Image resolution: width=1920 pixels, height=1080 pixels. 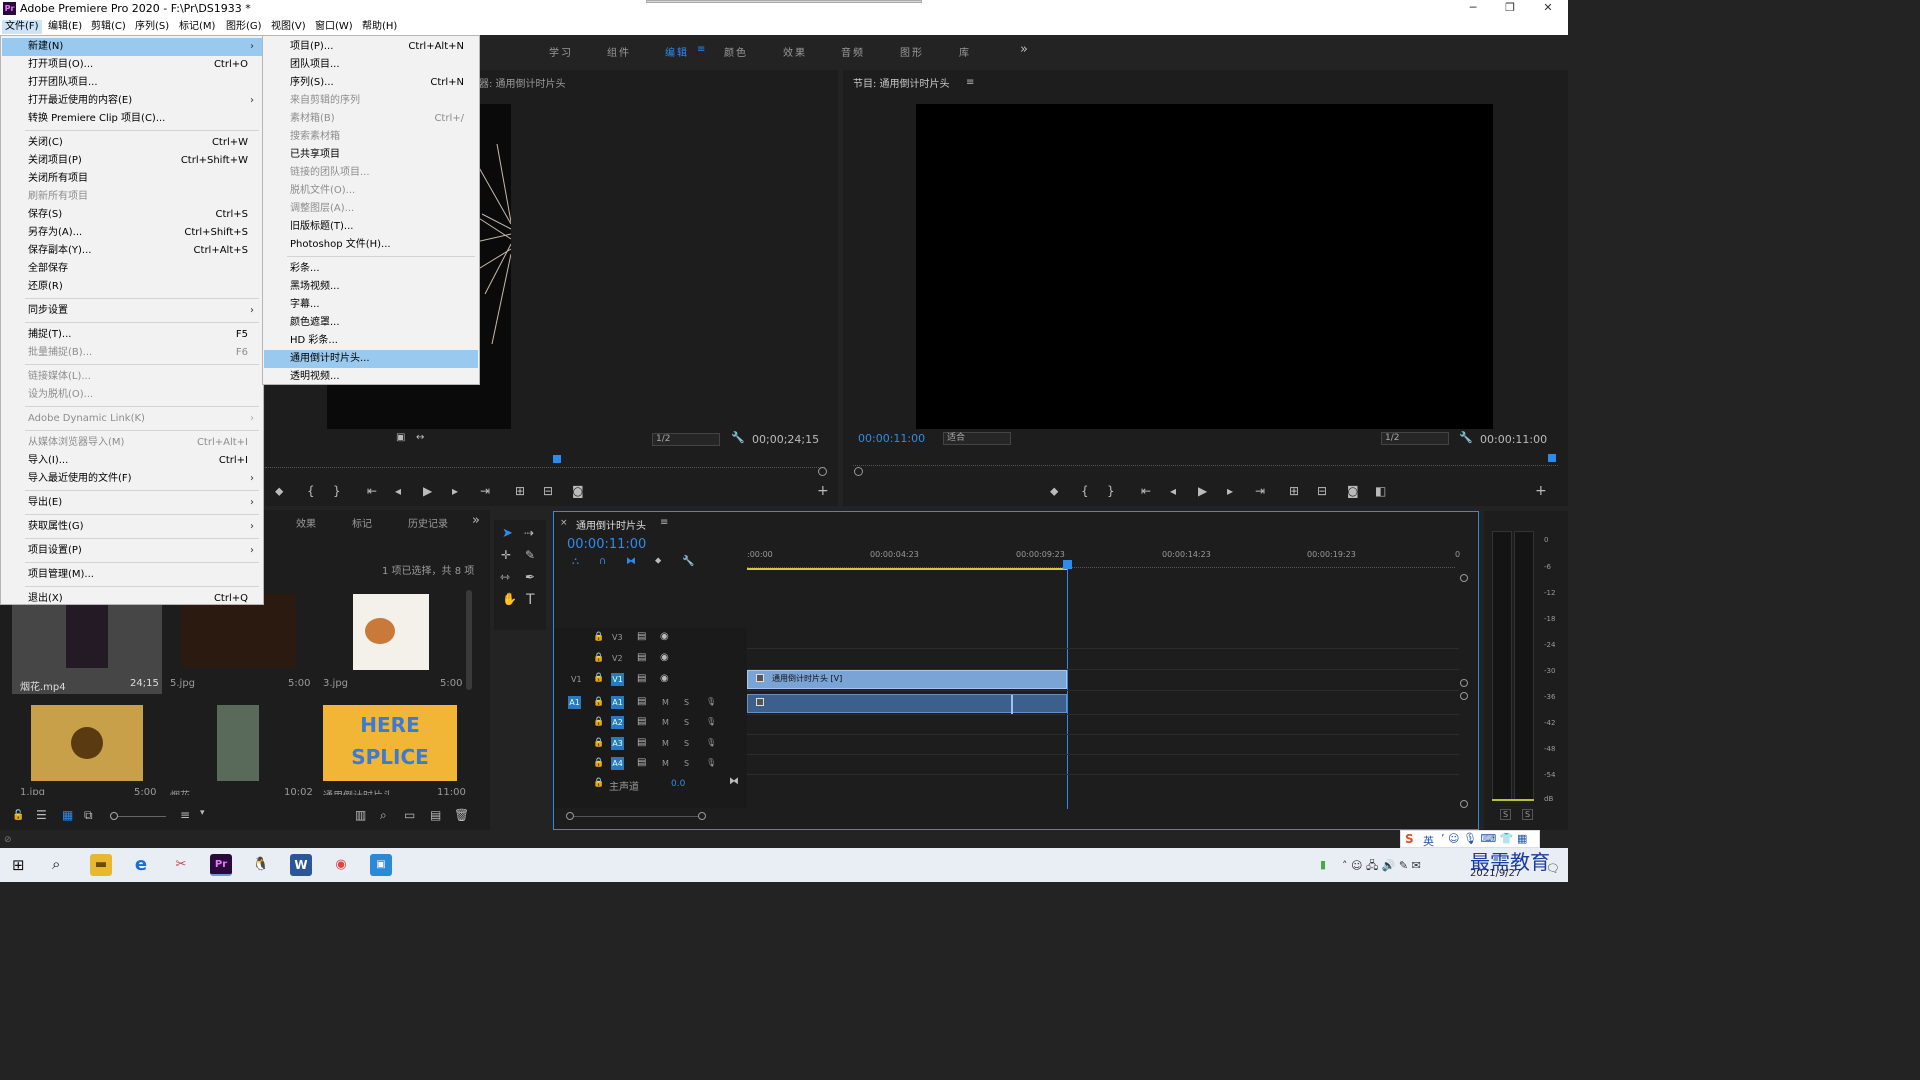 I want to click on lock-v1-icon: 🔒, so click(x=598, y=678).